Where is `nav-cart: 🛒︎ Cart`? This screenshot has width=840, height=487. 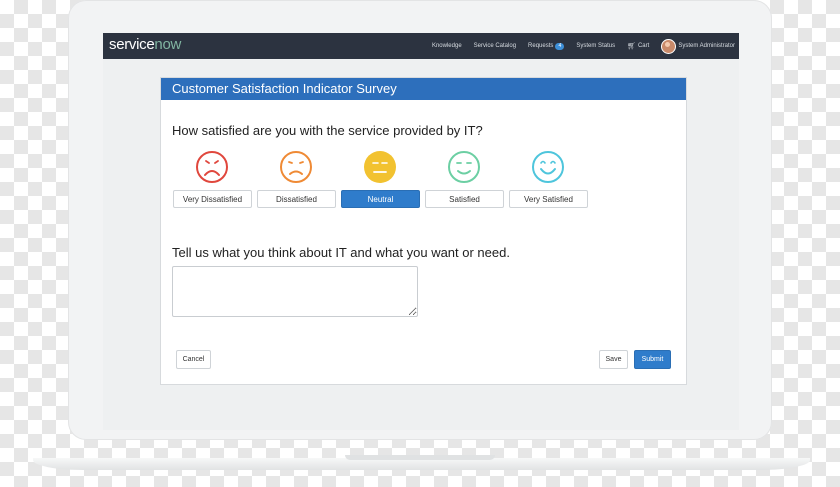
nav-cart: 🛒︎ Cart is located at coordinates (638, 46).